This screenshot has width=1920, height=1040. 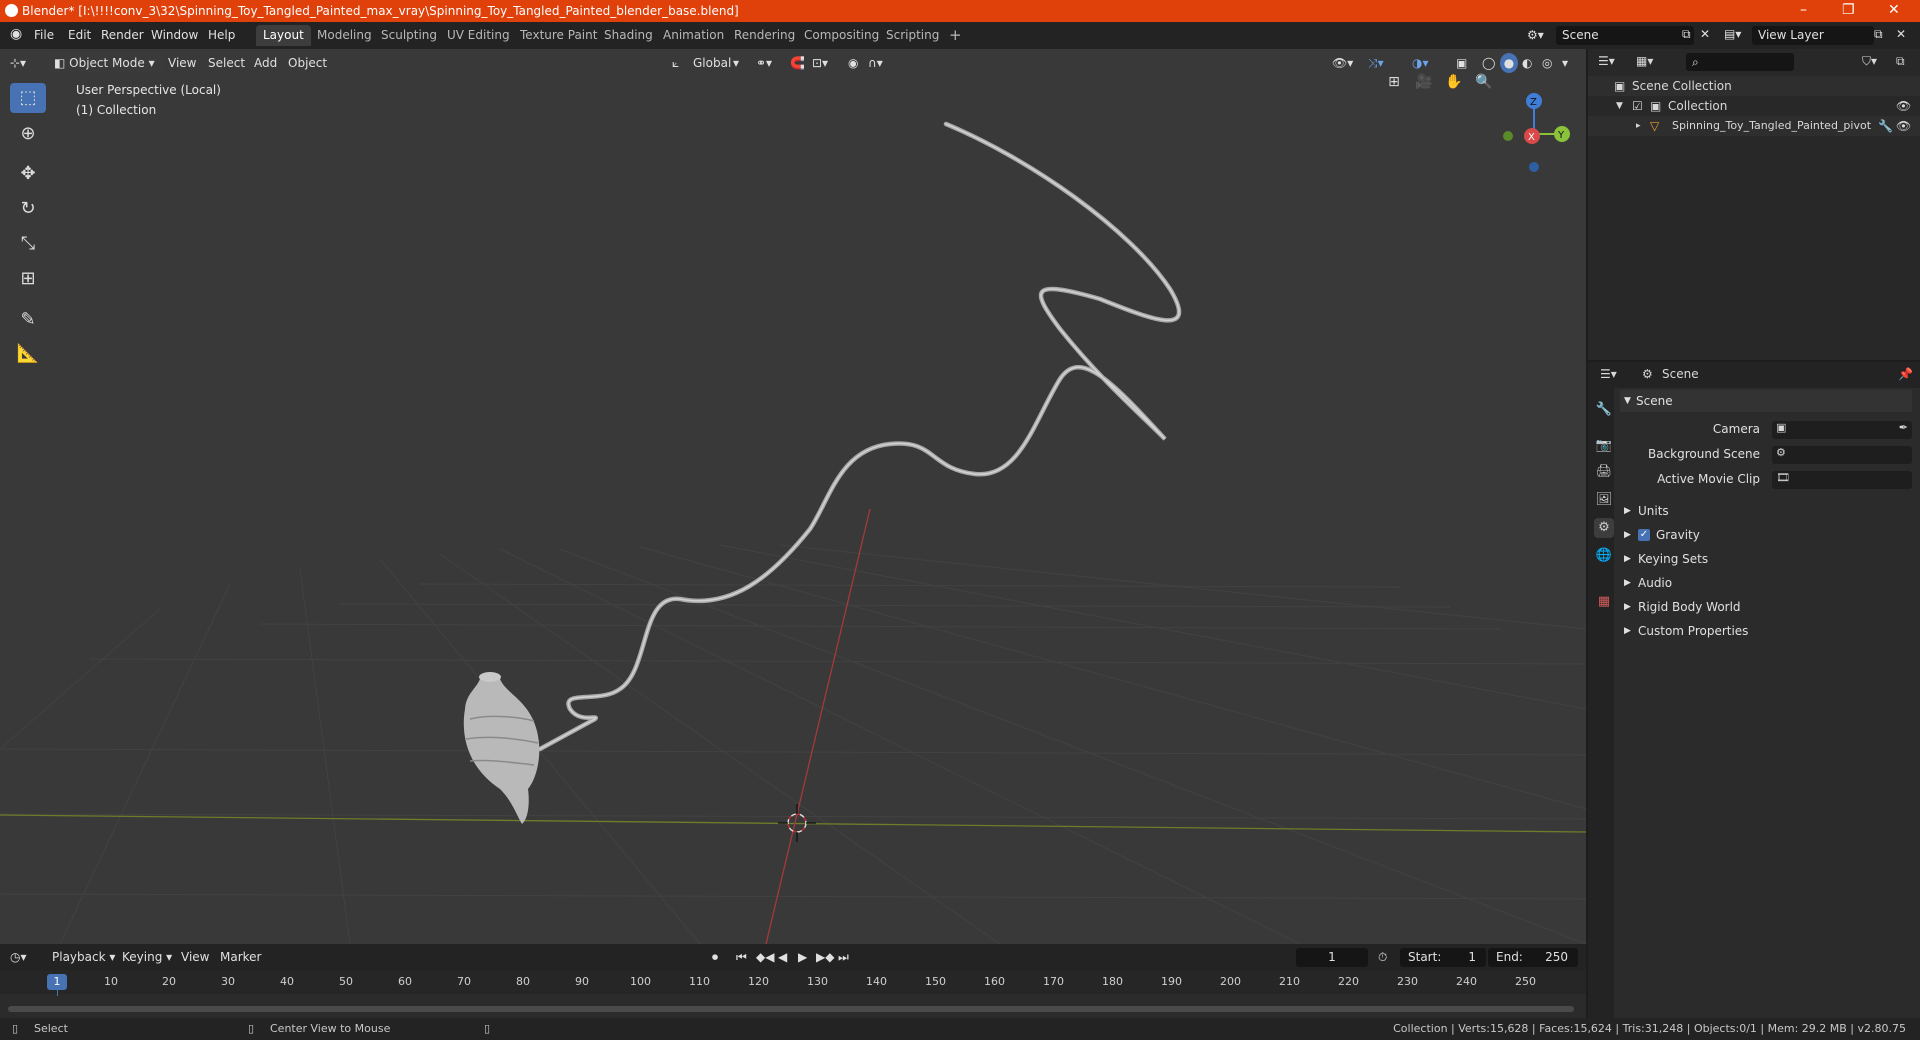 What do you see at coordinates (79, 35) in the screenshot?
I see `menu-edit: Edit` at bounding box center [79, 35].